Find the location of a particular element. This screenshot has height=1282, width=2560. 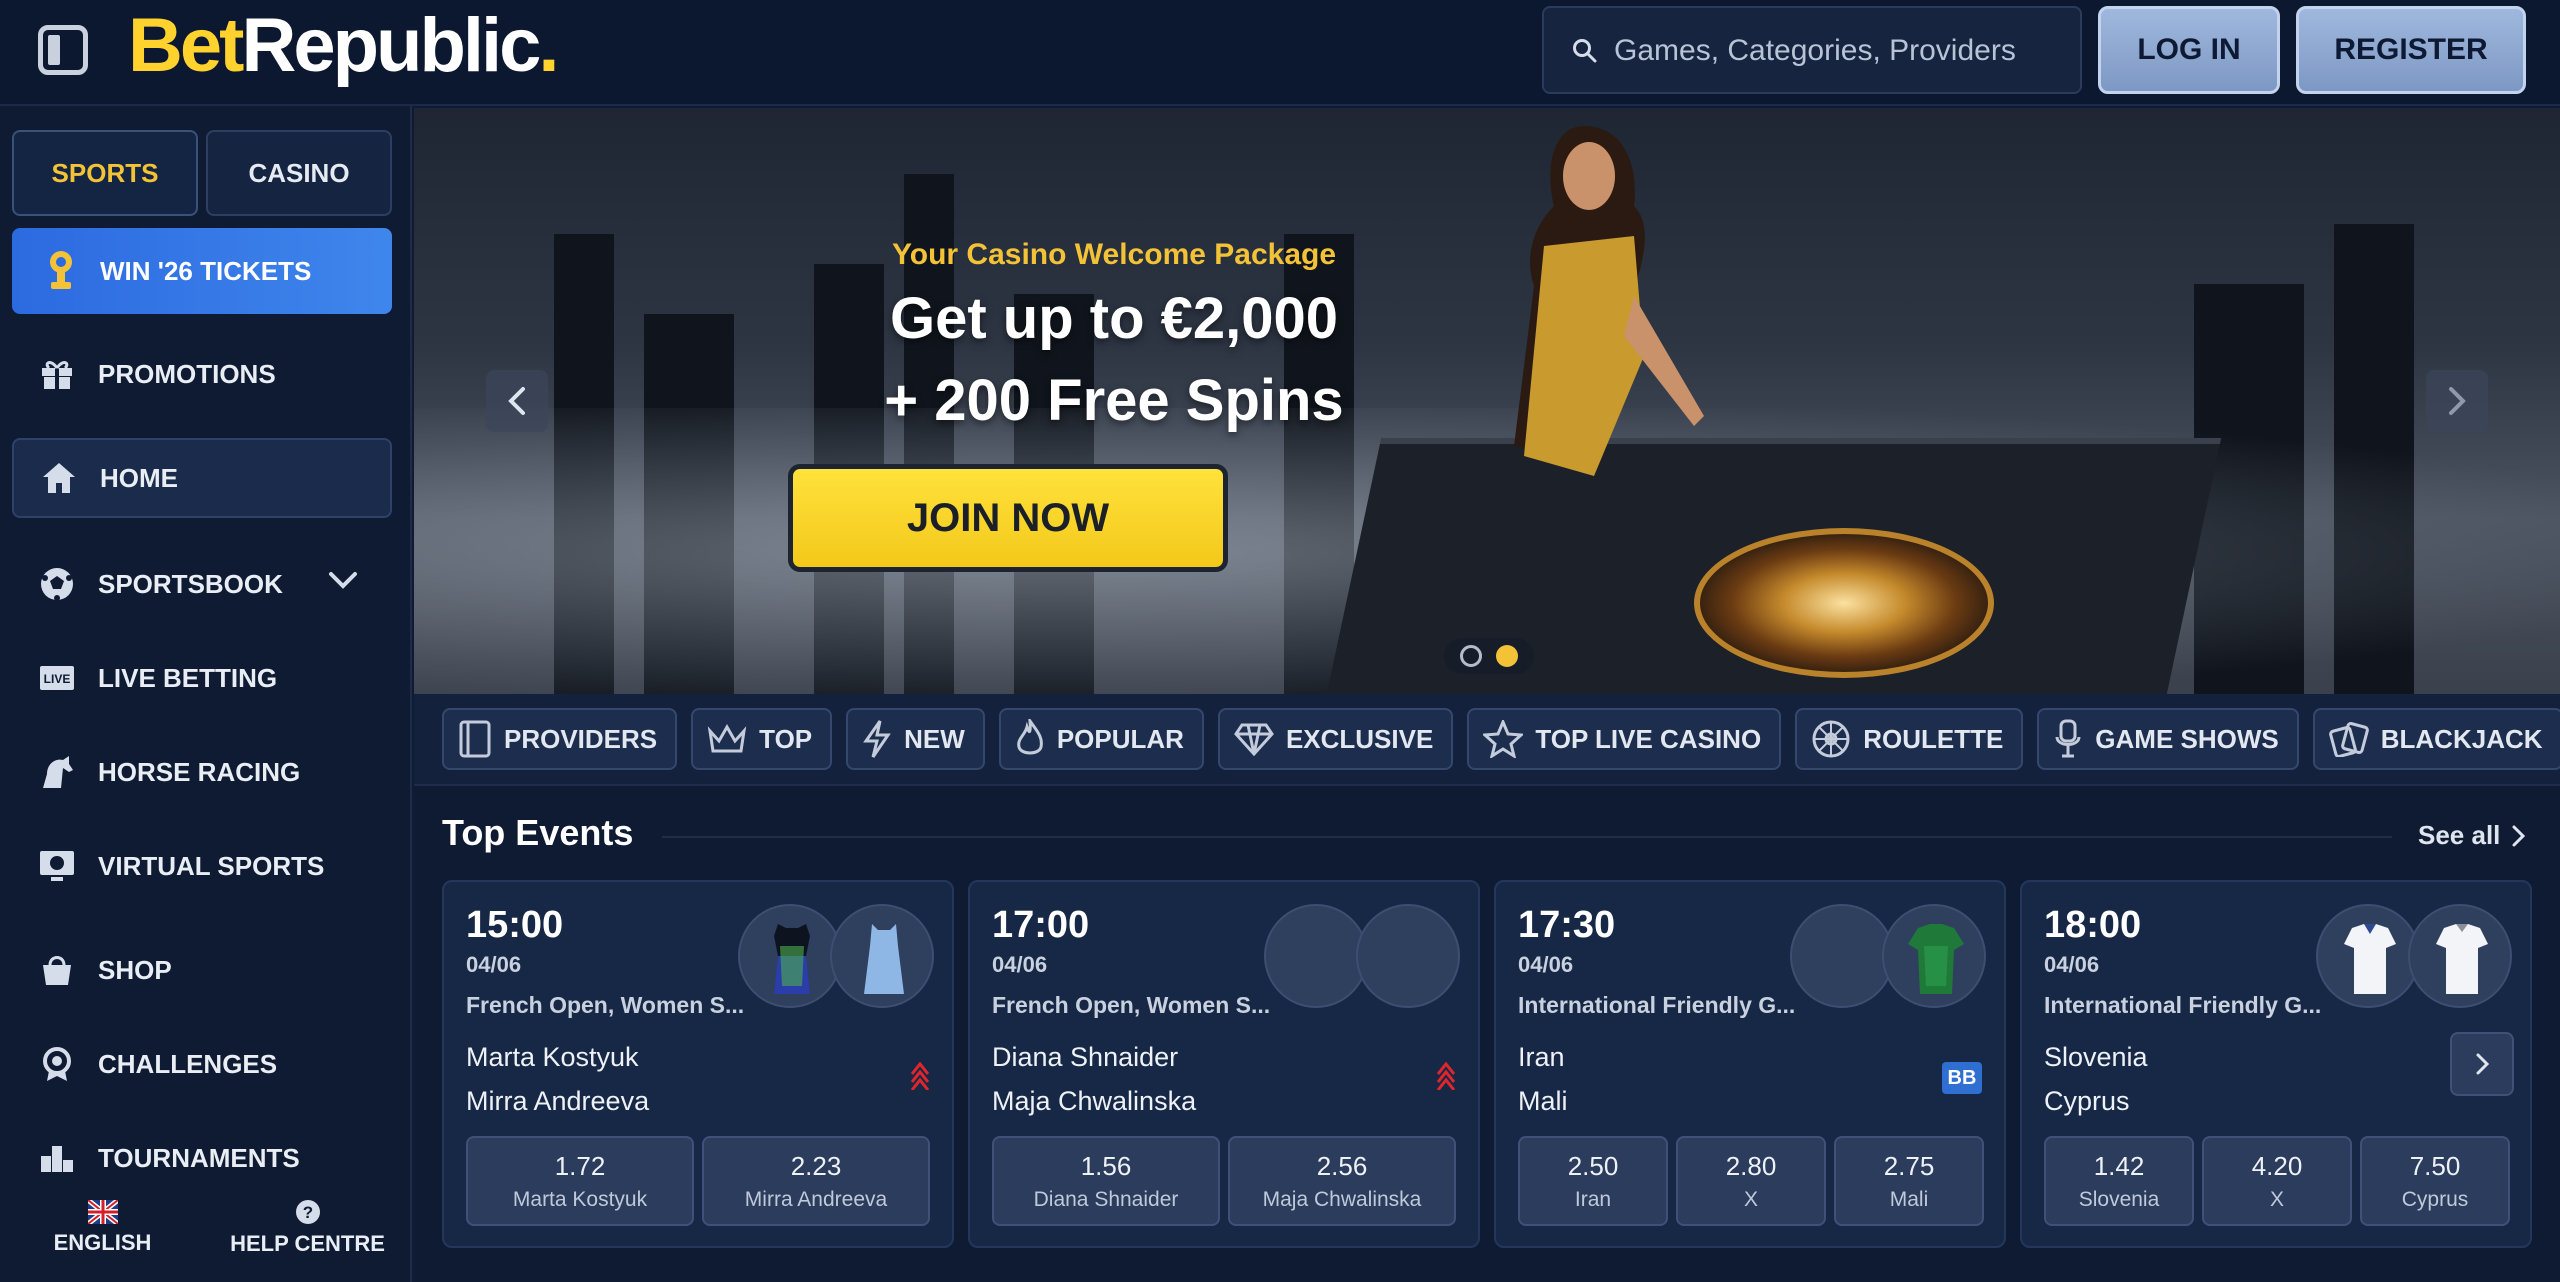

top-events-title: Top Events is located at coordinates (538, 832).